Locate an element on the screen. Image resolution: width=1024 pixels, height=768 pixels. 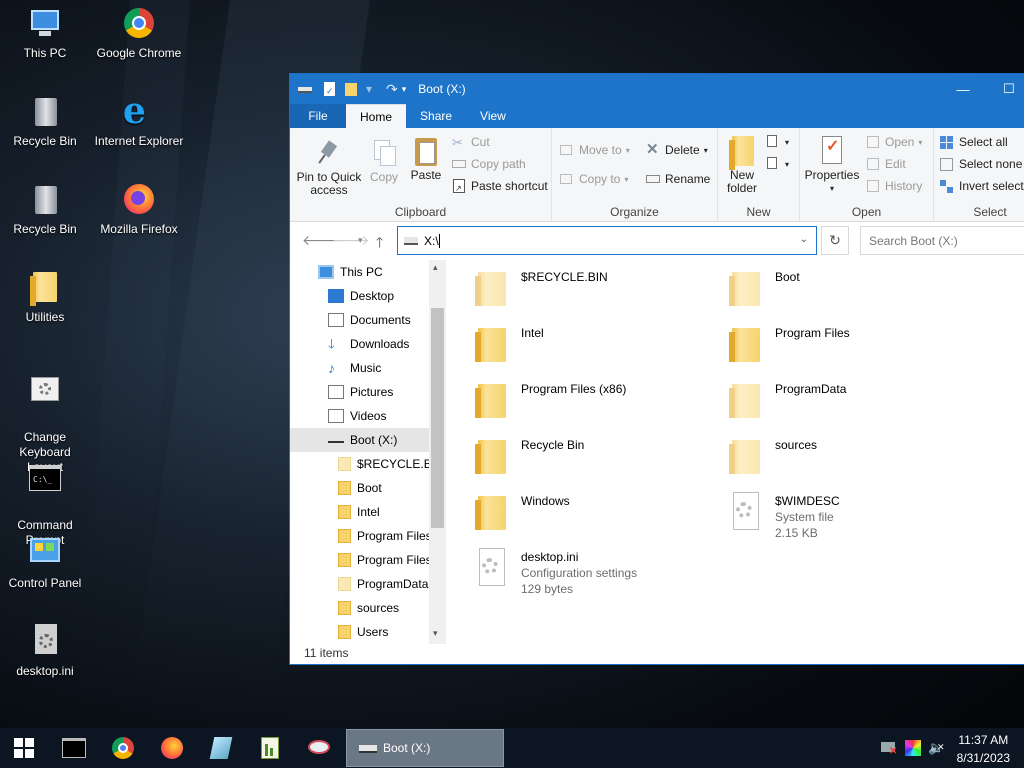
maximize-button: ☐ is located at coordinates (1005, 89).